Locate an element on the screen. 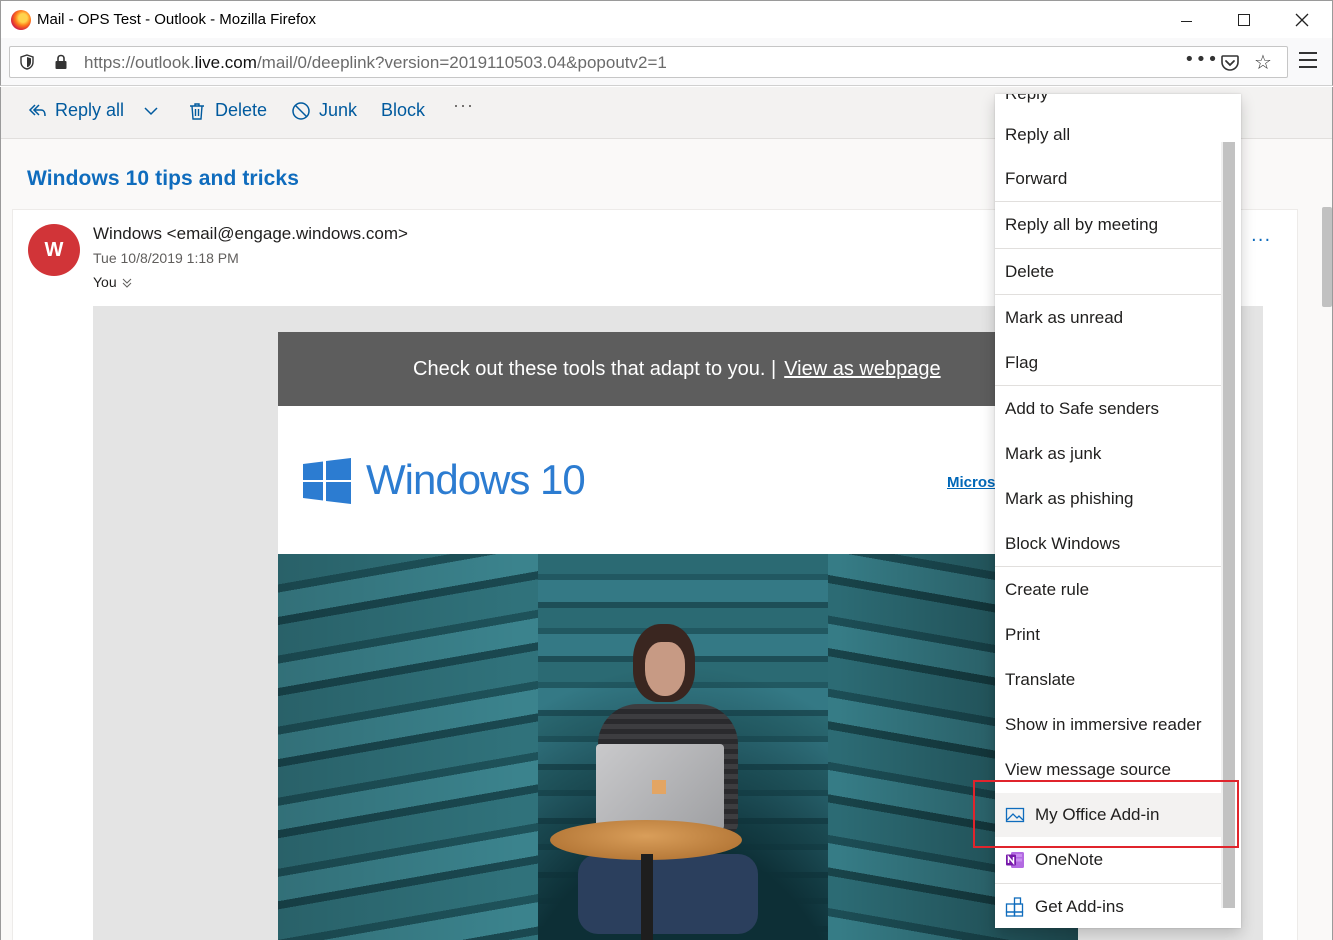 This screenshot has width=1333, height=940. message-more-actions-button: ··· is located at coordinates (1261, 240).